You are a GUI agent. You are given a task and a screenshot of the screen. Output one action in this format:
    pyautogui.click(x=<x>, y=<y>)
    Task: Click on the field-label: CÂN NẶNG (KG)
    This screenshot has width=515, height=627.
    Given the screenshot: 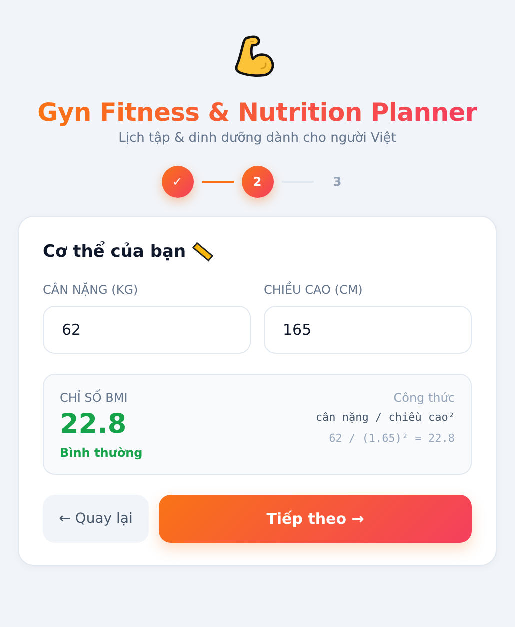 What is the action you would take?
    pyautogui.click(x=91, y=290)
    